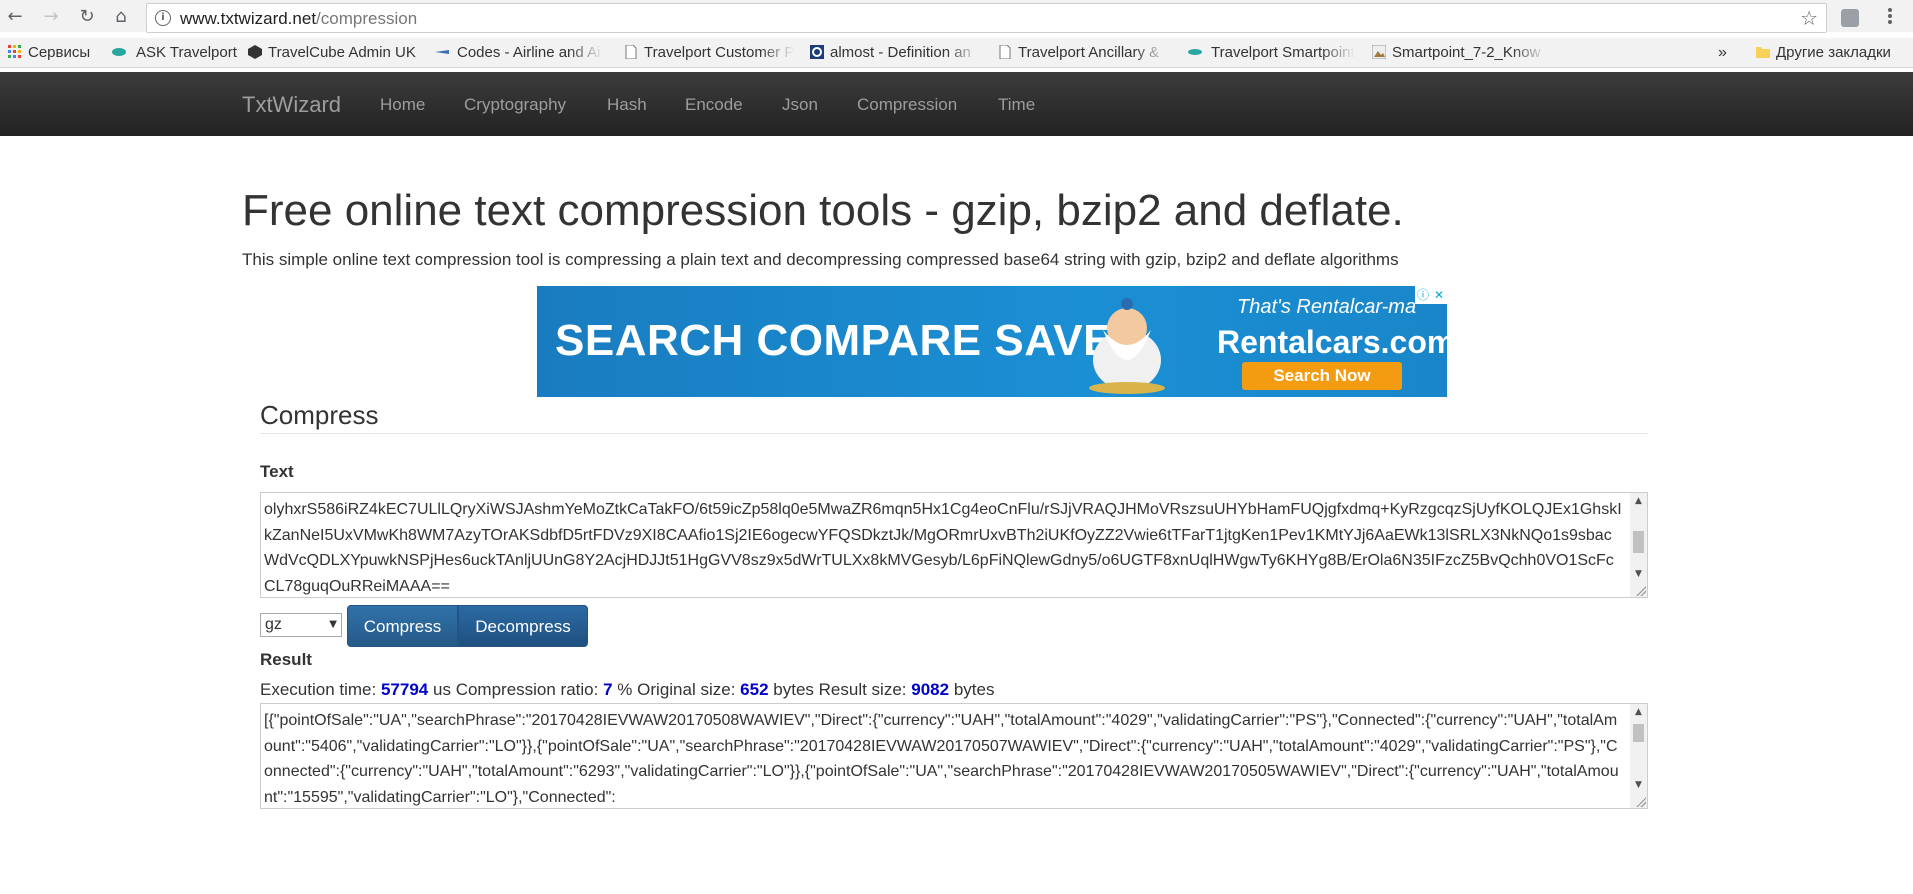 The width and height of the screenshot is (1913, 894). What do you see at coordinates (1327, 307) in the screenshot?
I see `ad-tagline: That's Rentalcar-ma` at bounding box center [1327, 307].